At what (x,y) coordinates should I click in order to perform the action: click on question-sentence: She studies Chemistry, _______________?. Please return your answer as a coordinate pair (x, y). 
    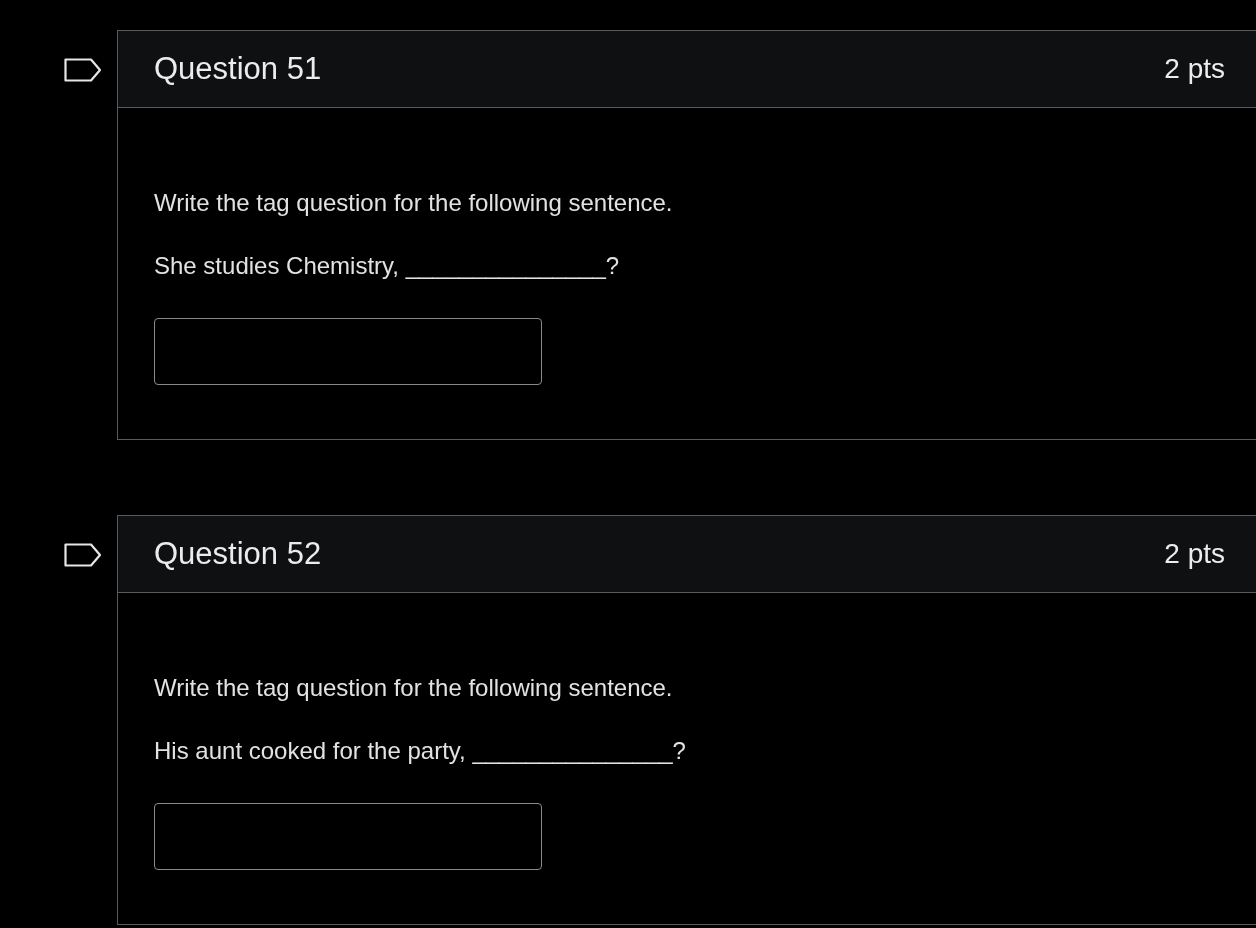
    Looking at the image, I should click on (387, 266).